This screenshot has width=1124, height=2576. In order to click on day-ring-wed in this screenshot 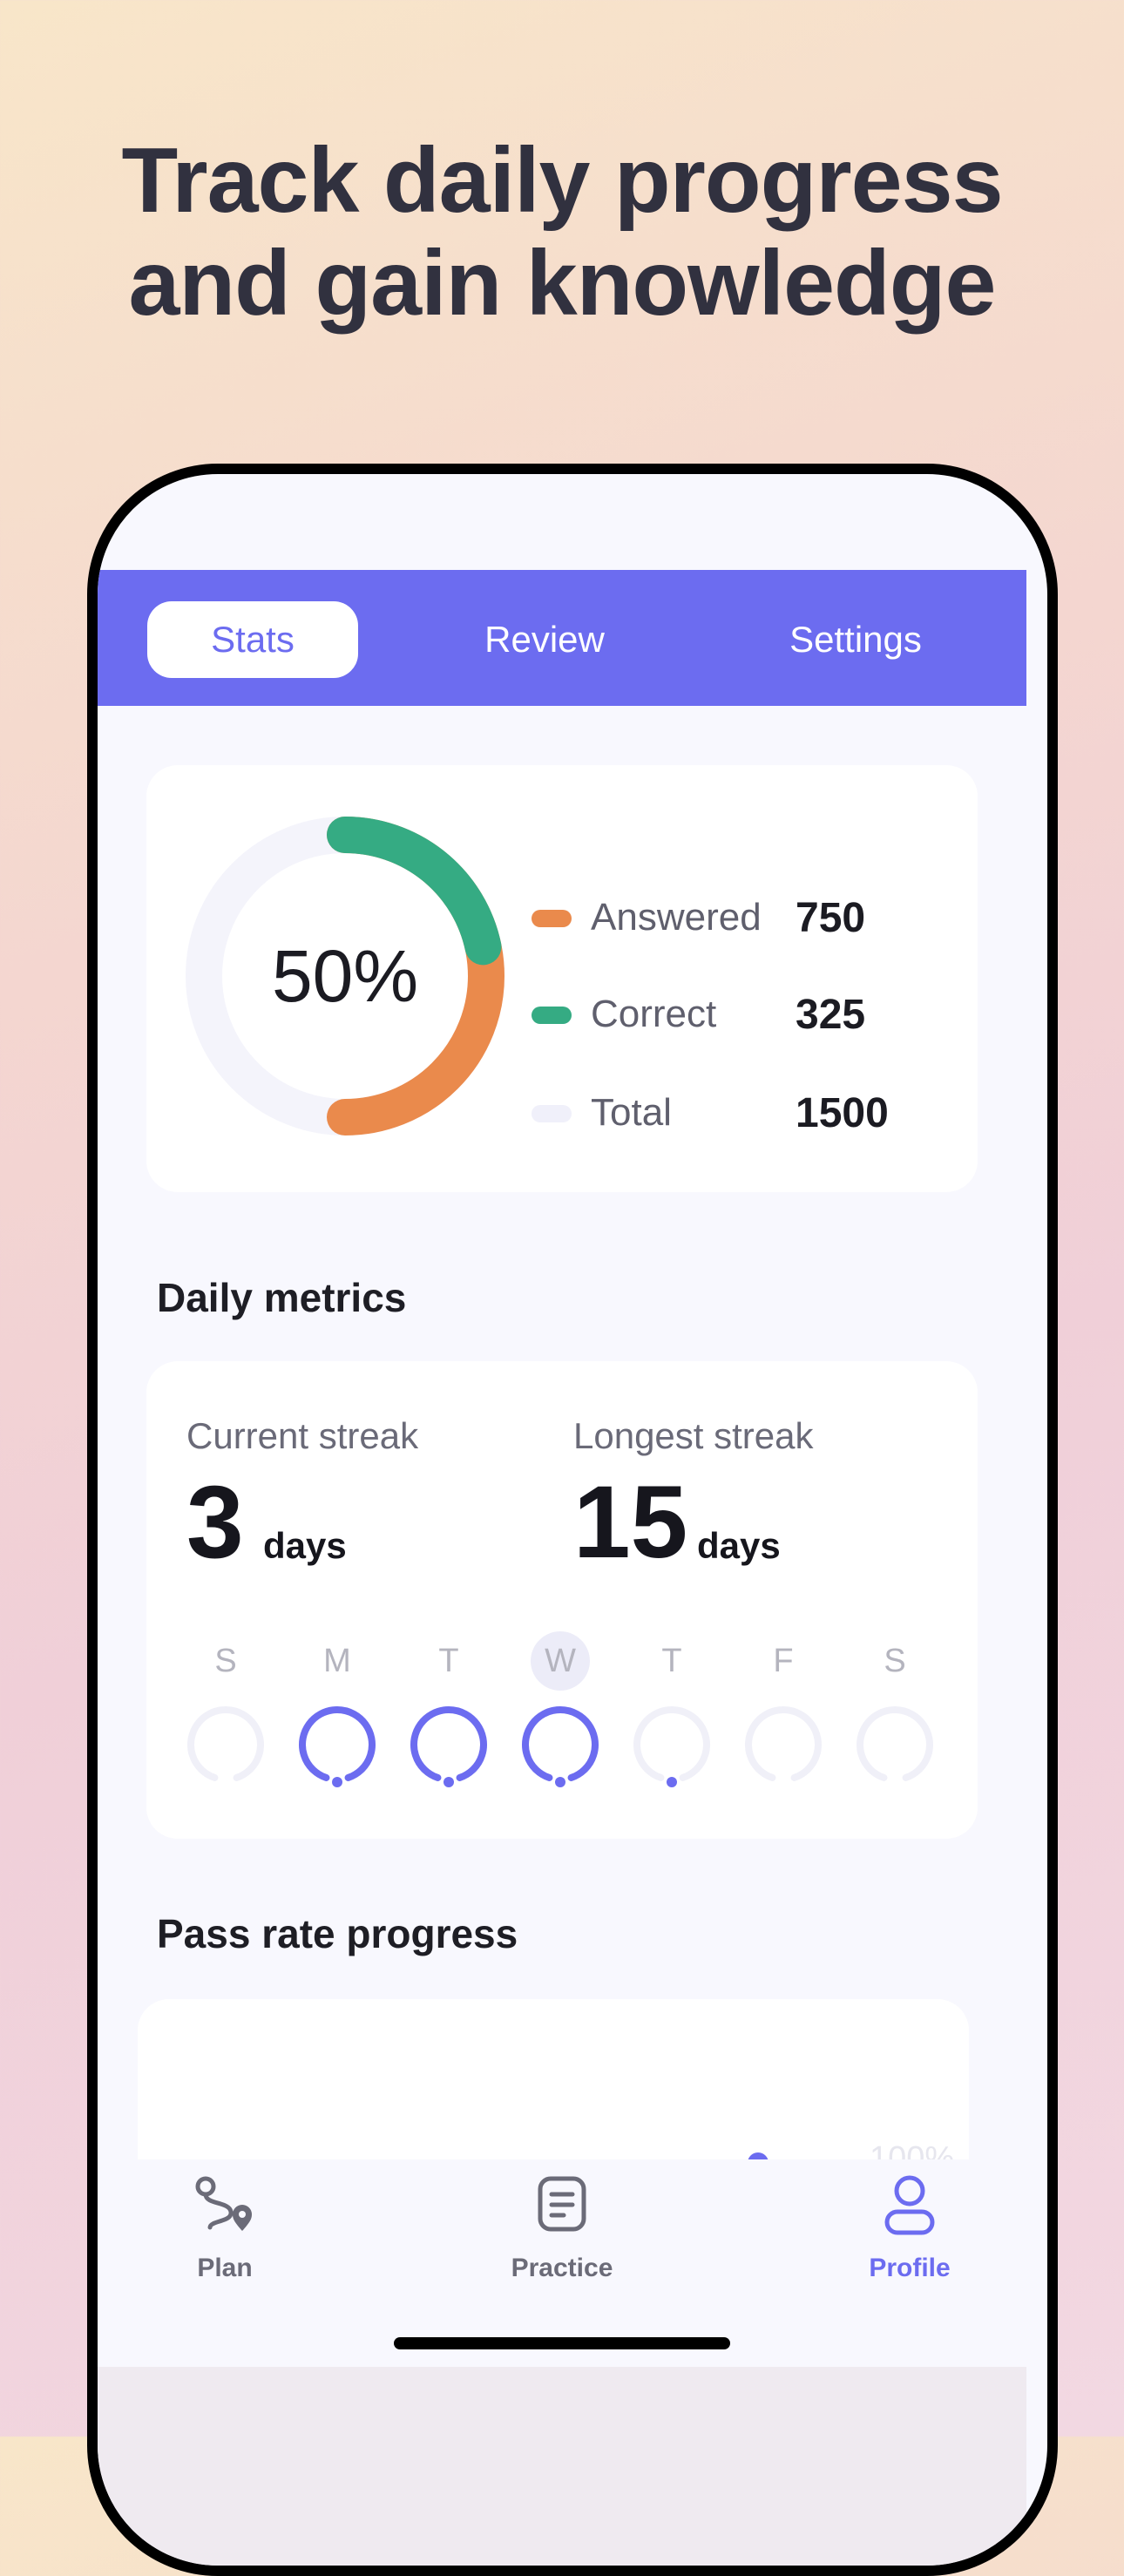, I will do `click(560, 1747)`.